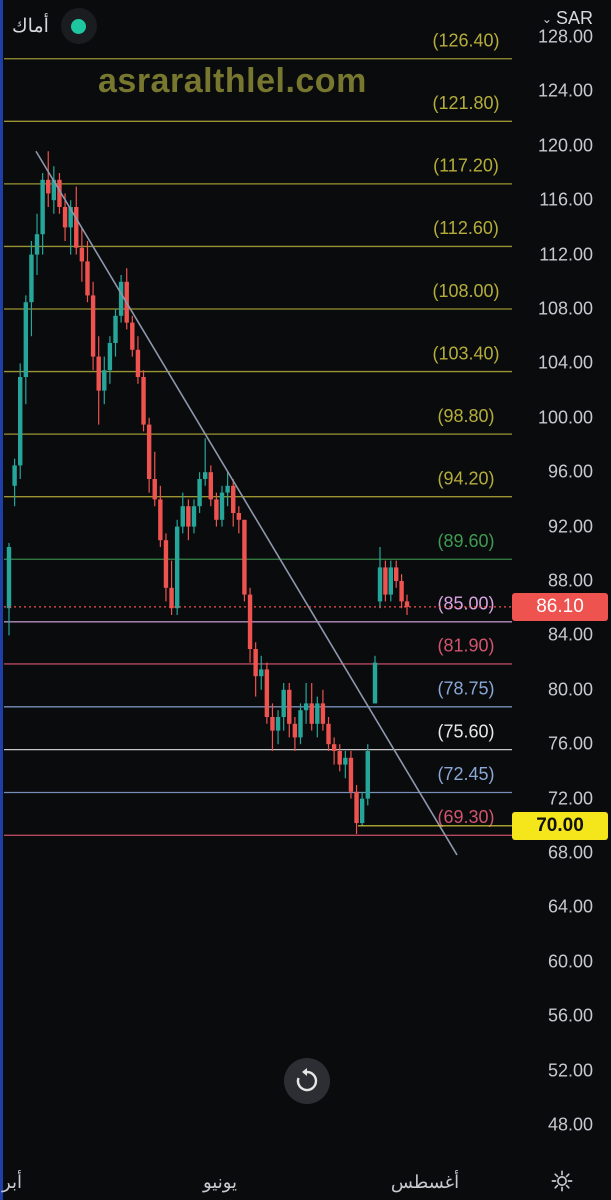 The width and height of the screenshot is (611, 1200). I want to click on fib-level-label: (126.40), so click(465, 41).